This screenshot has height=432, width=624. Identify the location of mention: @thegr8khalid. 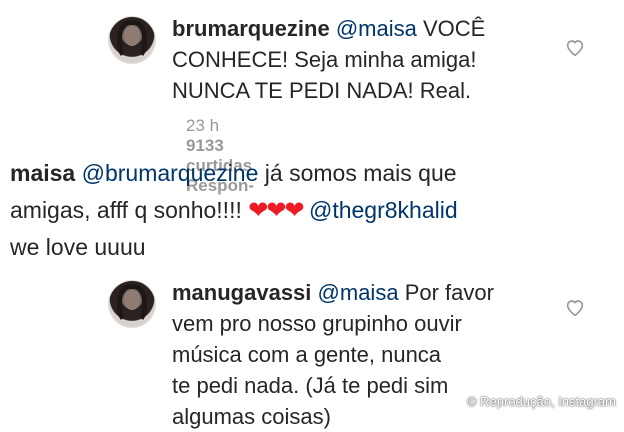
(383, 210).